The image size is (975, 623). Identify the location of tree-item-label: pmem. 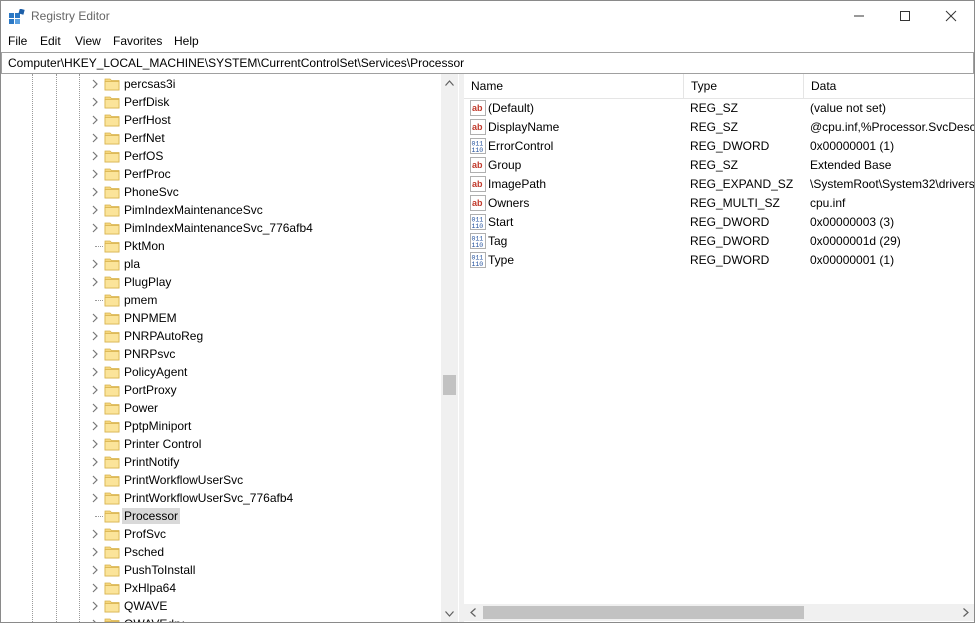
(141, 300).